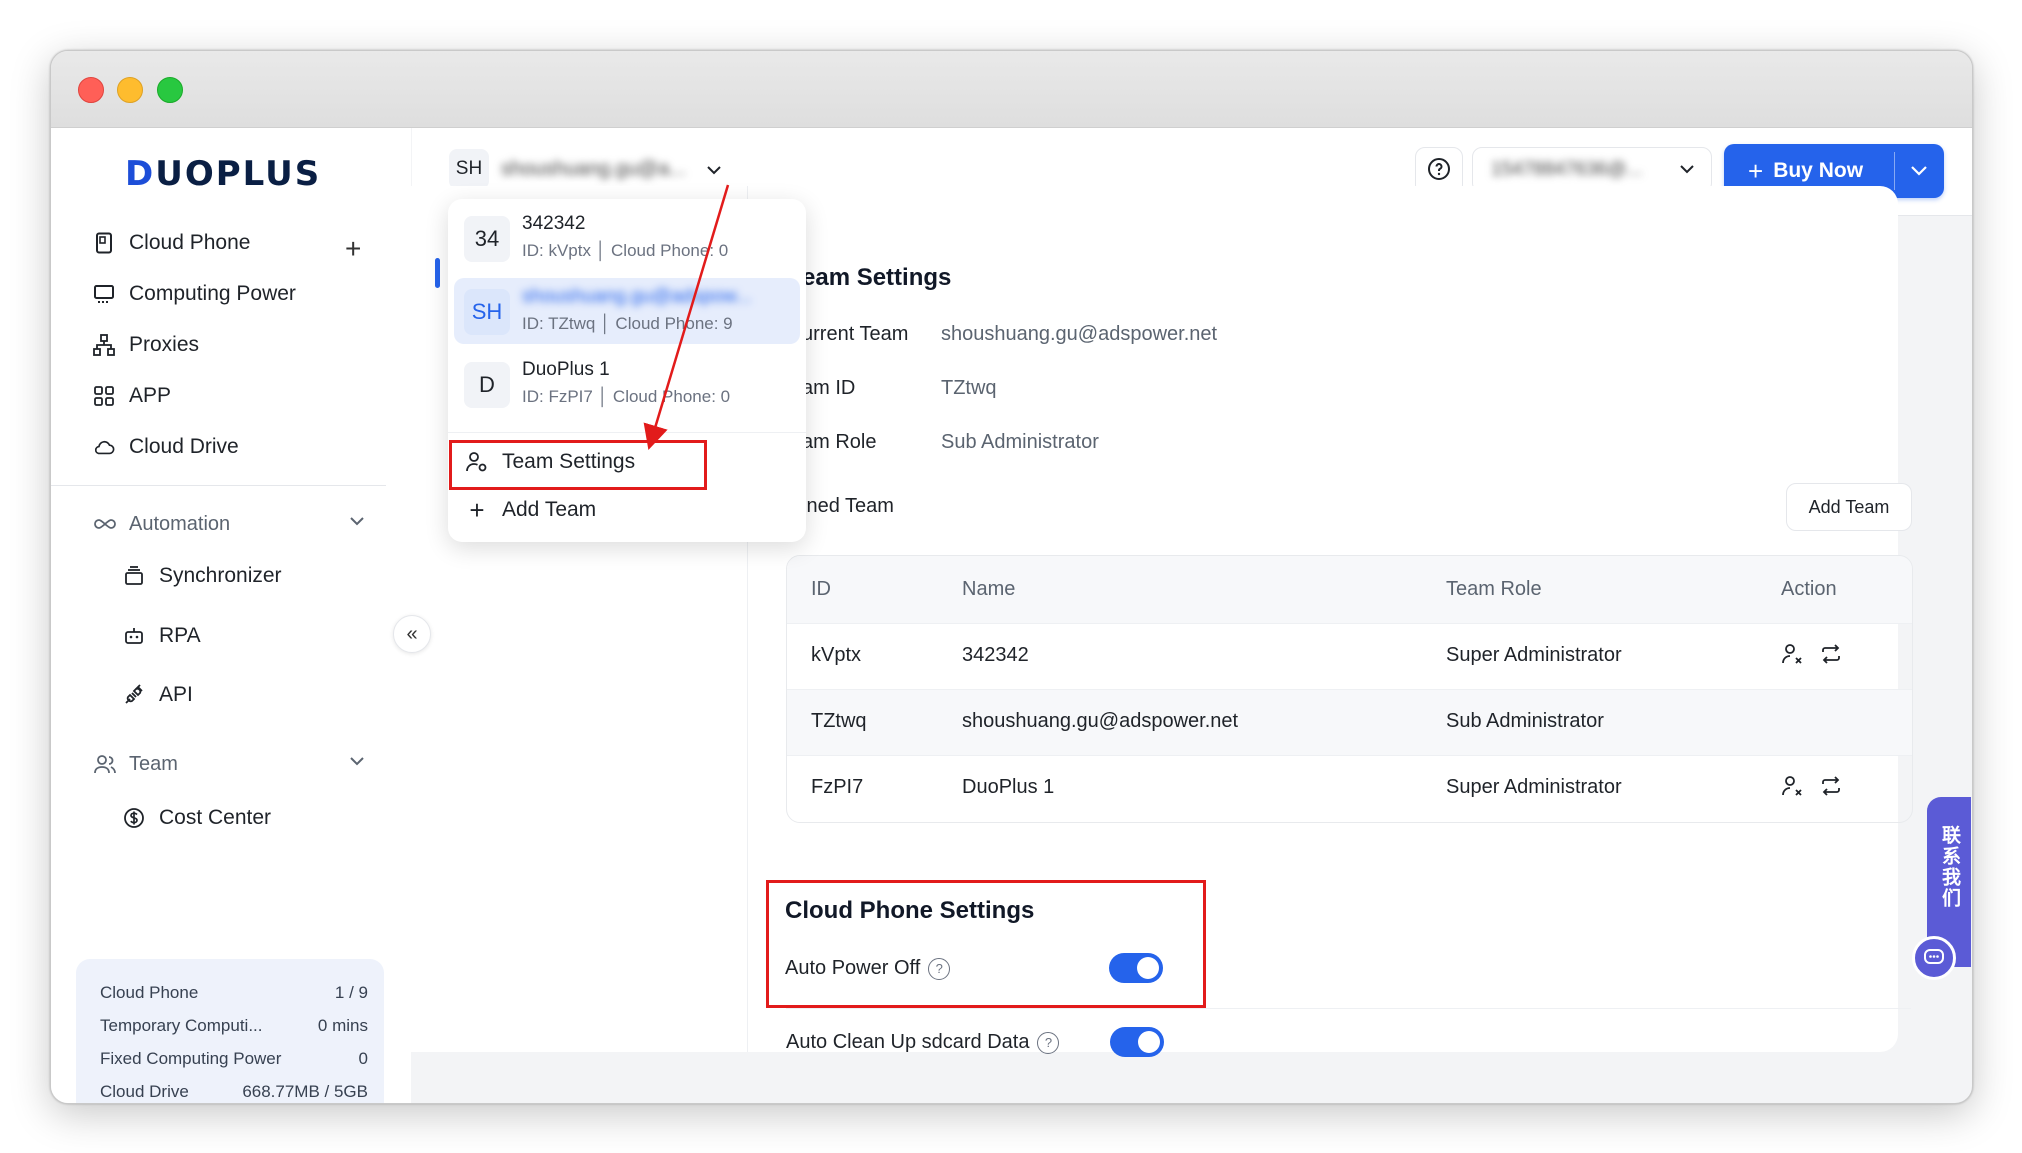 The height and width of the screenshot is (1153, 2022). I want to click on sidebar-item-label: Synchronizer, so click(220, 575).